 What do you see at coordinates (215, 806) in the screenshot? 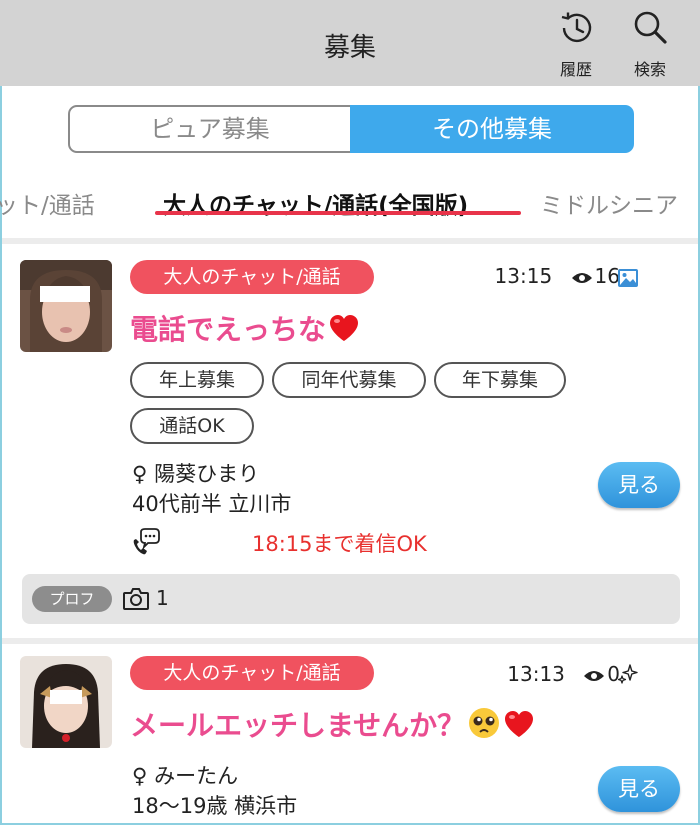
I see `age-location: 18〜19歳 横浜市` at bounding box center [215, 806].